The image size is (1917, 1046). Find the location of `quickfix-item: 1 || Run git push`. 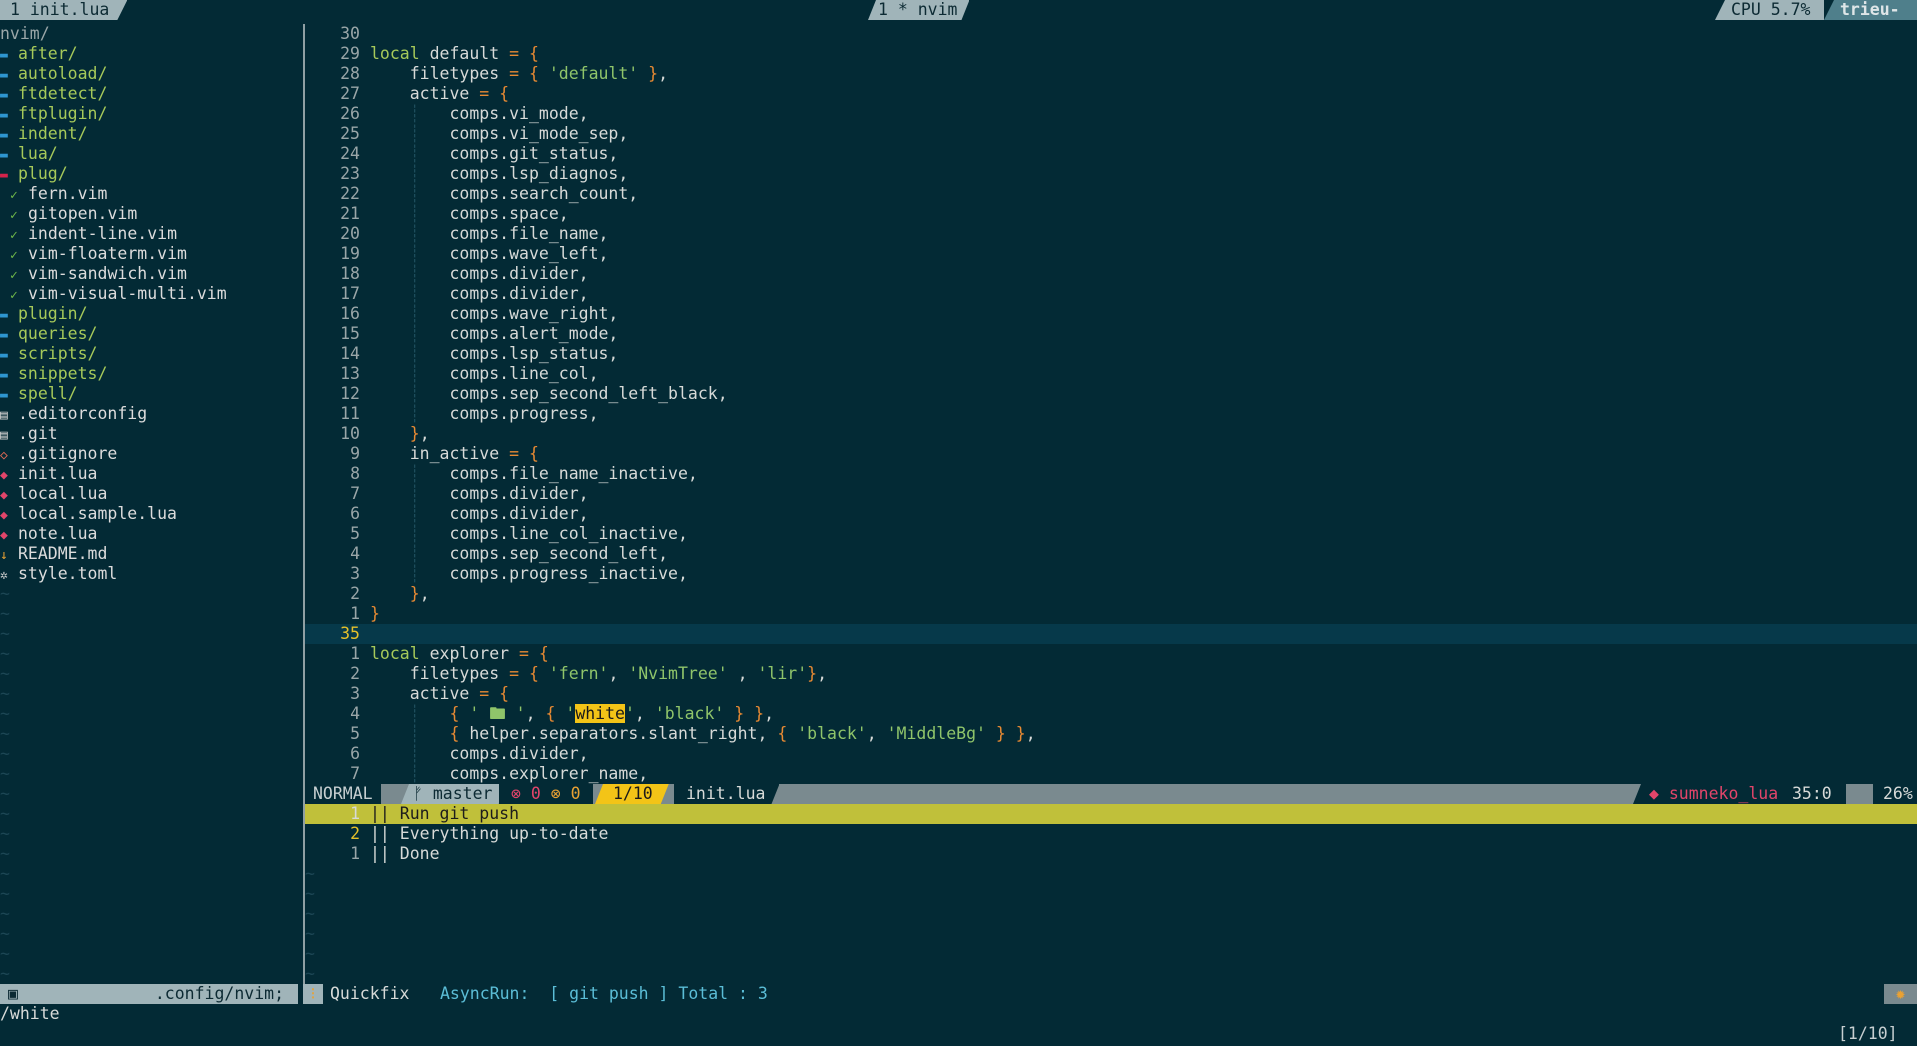

quickfix-item: 1 || Run git push is located at coordinates (1111, 814).